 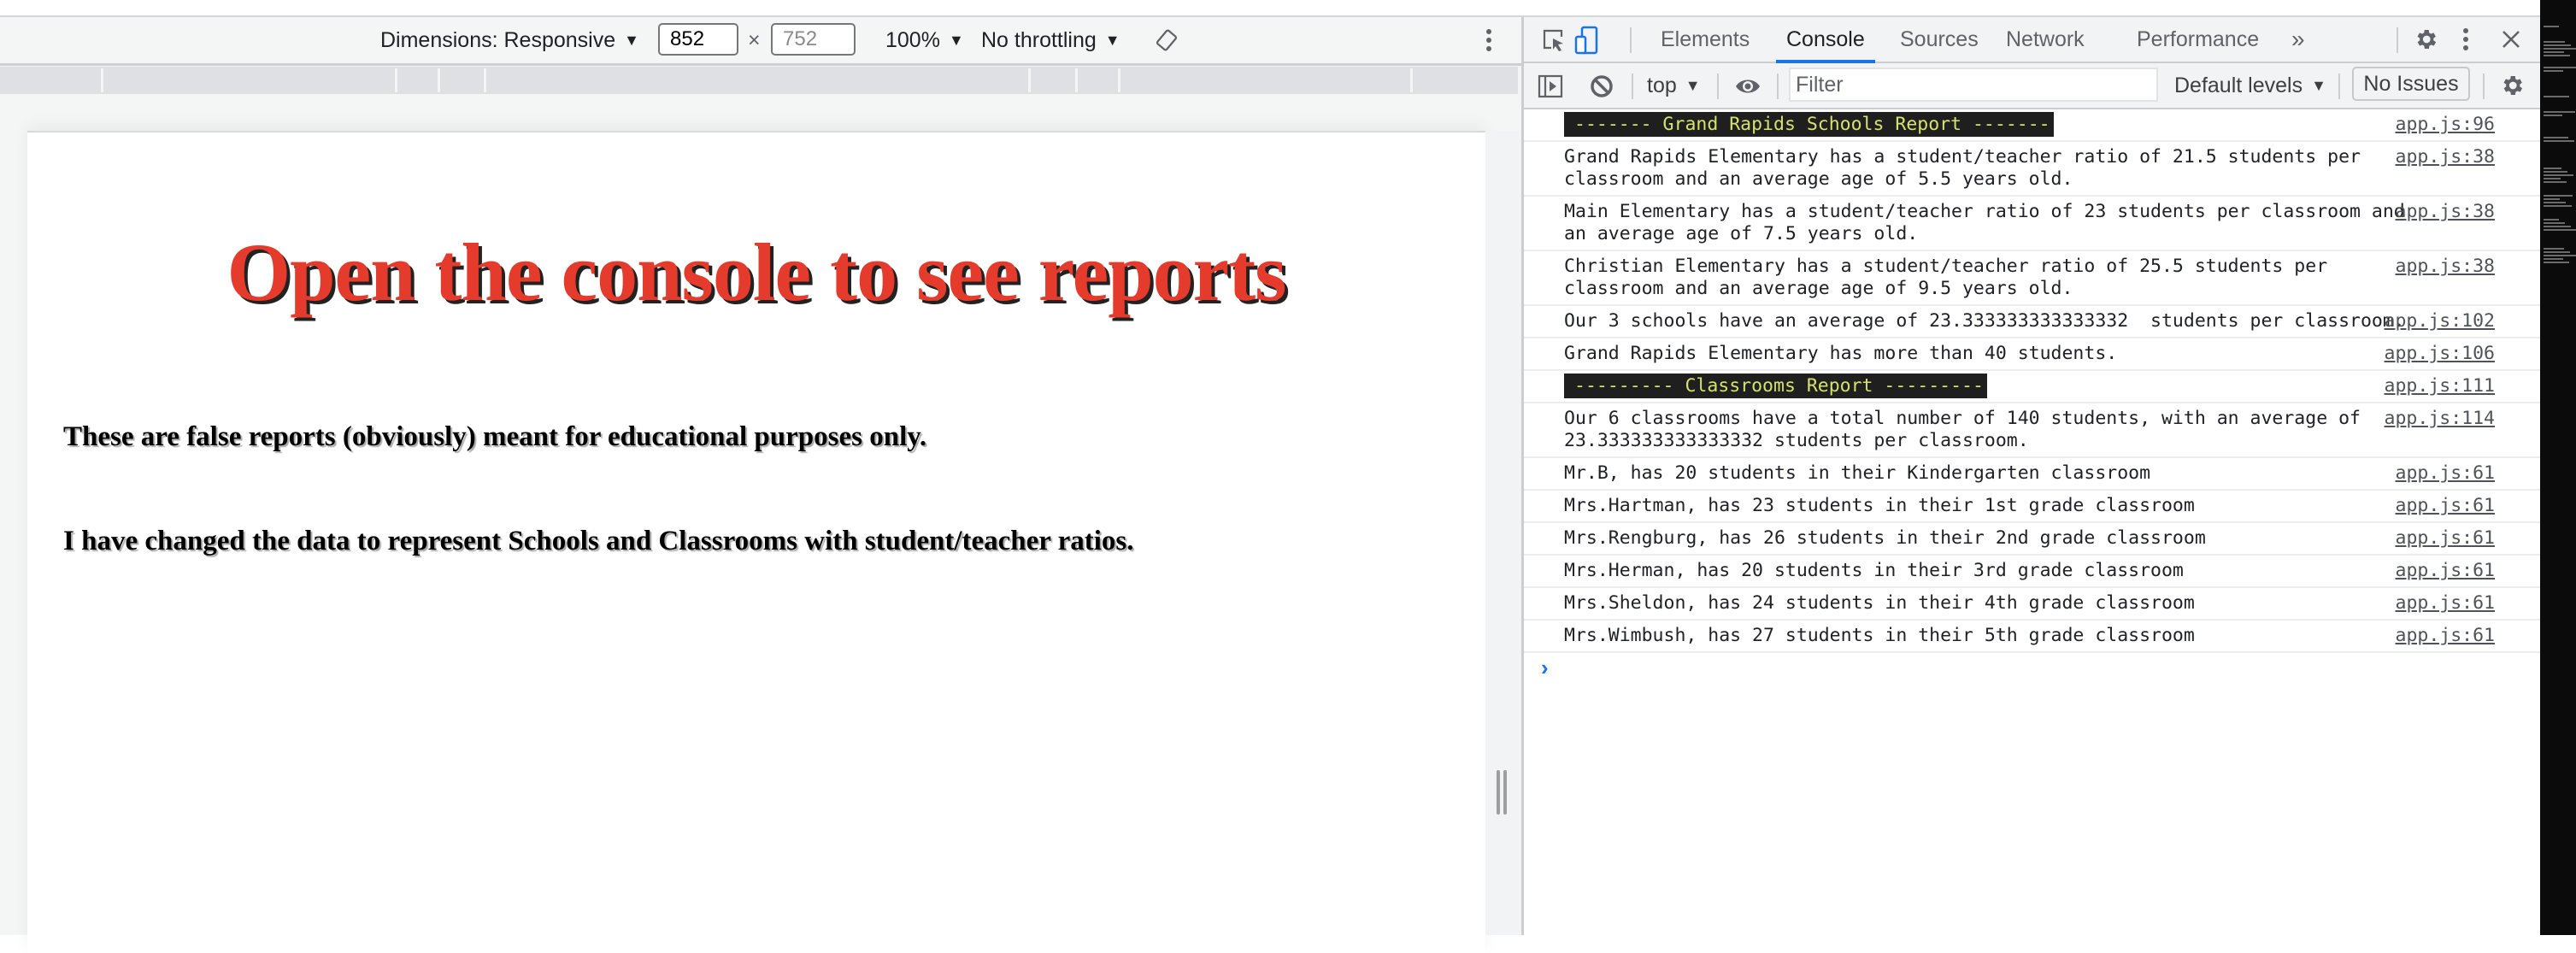 What do you see at coordinates (2440, 321) in the screenshot?
I see `source-link: app.js:102` at bounding box center [2440, 321].